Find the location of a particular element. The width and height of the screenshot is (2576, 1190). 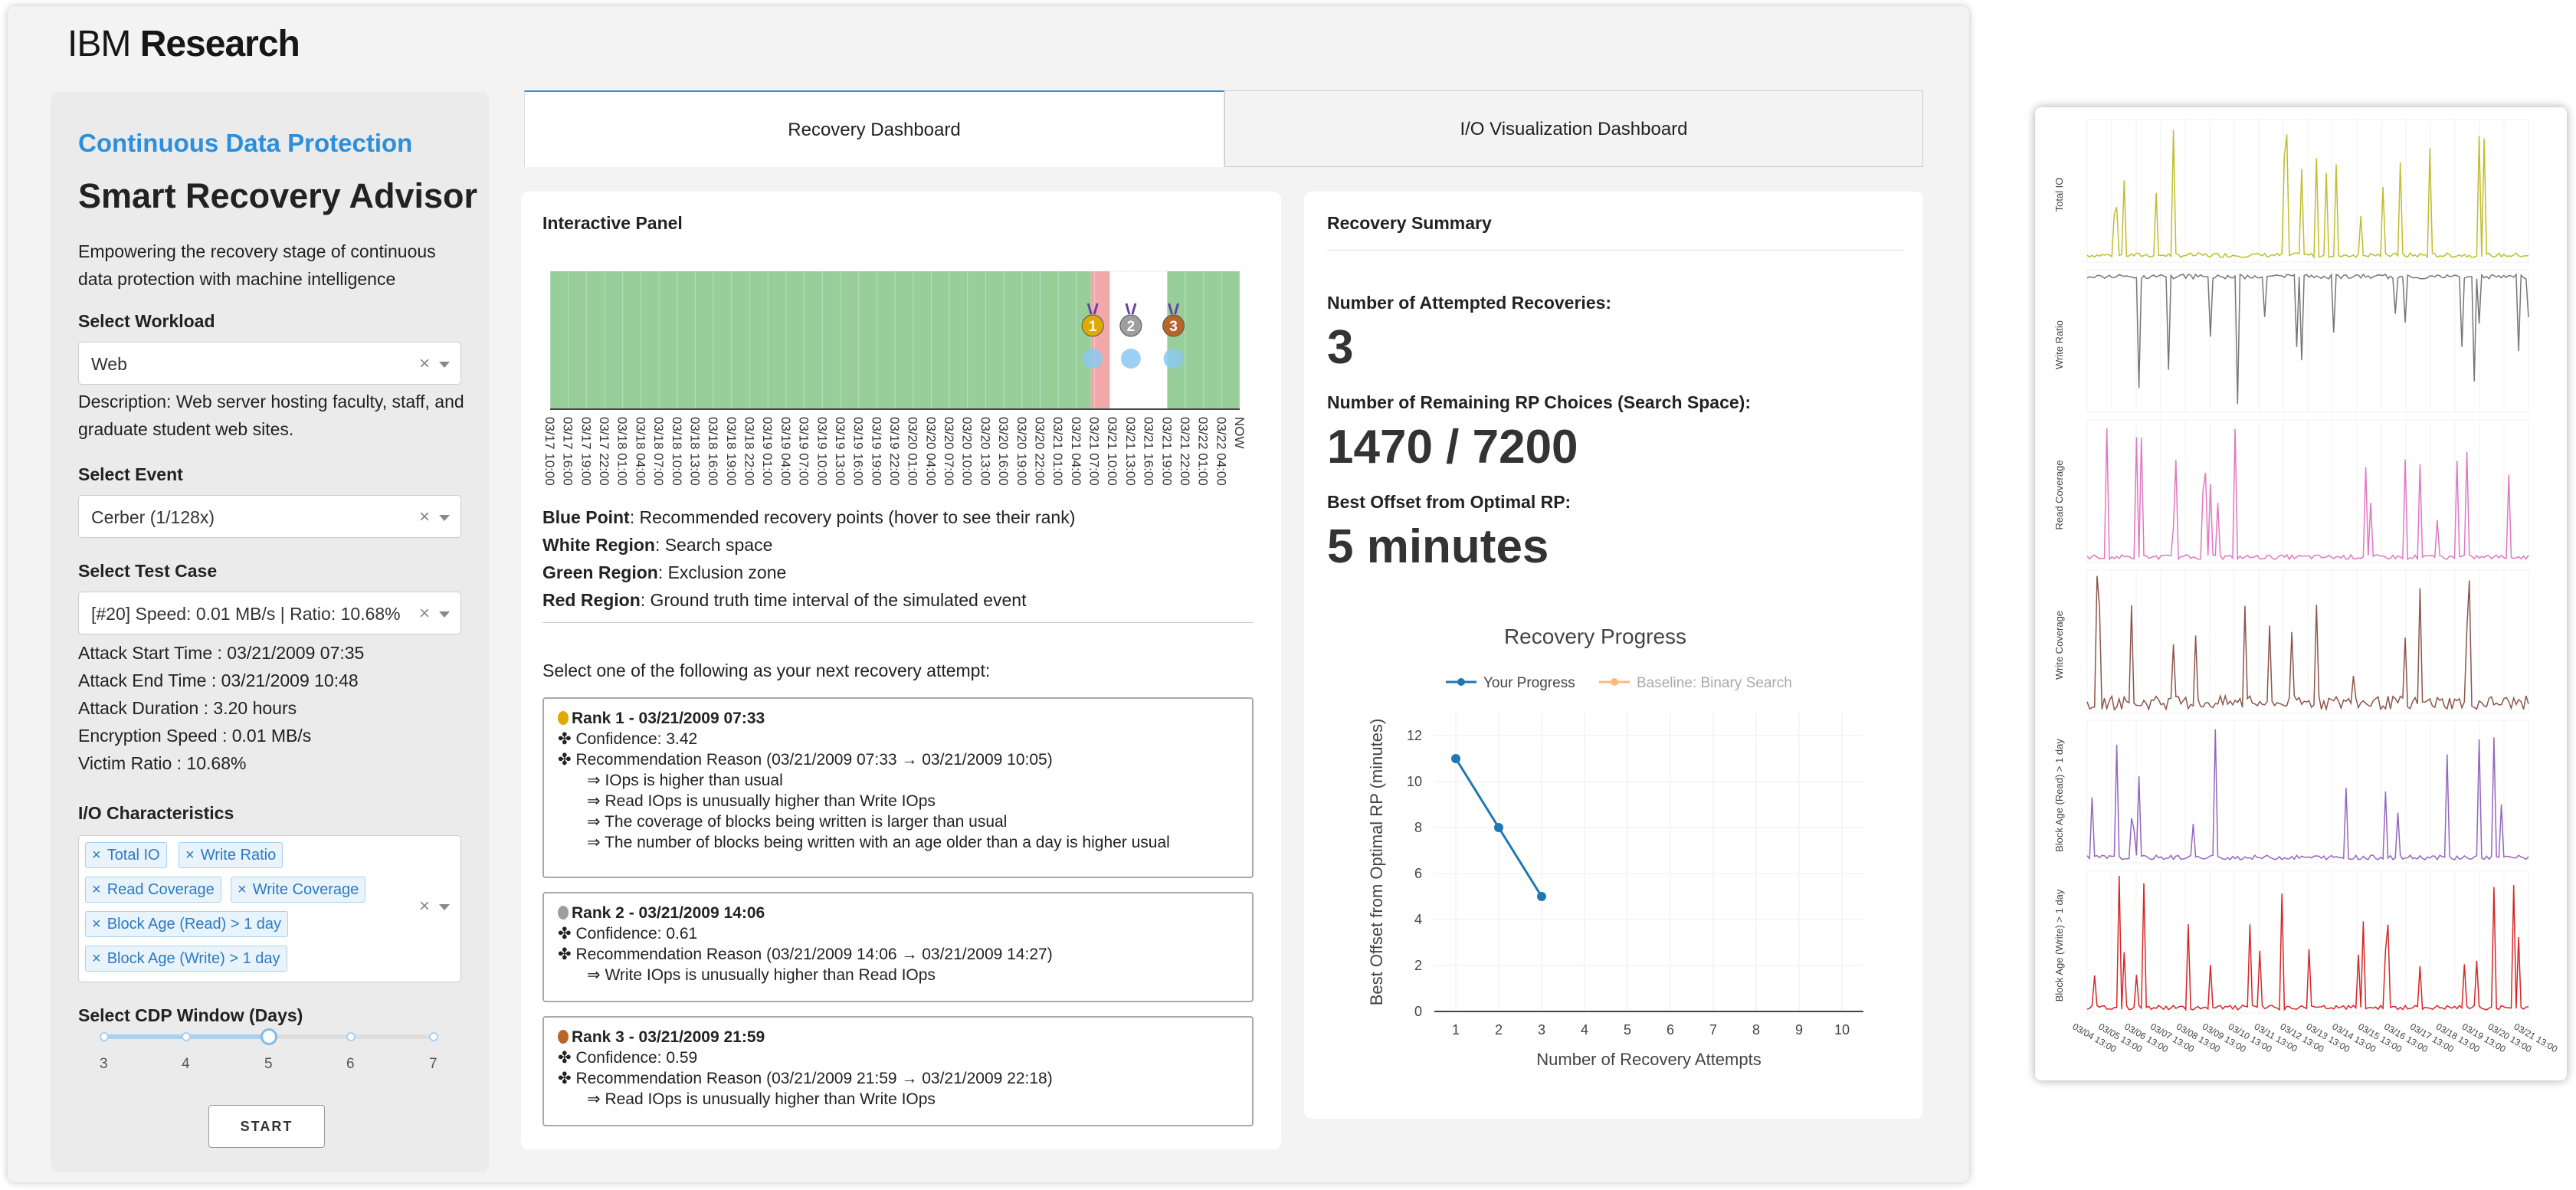

io-tag: × Total IO is located at coordinates (126, 855).